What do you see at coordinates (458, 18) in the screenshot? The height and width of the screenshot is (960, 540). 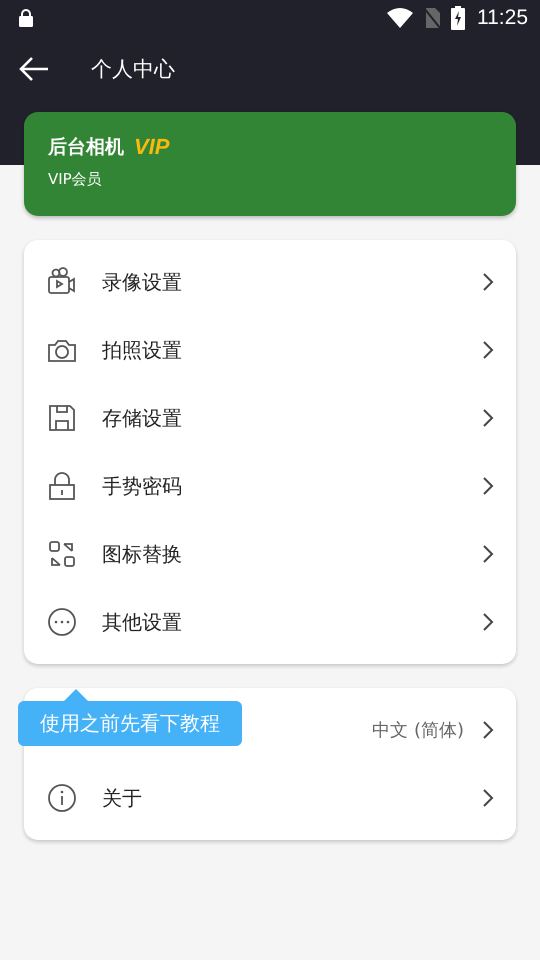 I see `battery-charging-icon` at bounding box center [458, 18].